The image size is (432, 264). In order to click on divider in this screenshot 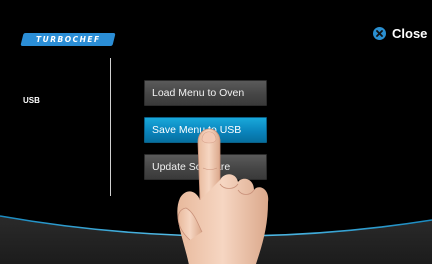, I will do `click(110, 127)`.